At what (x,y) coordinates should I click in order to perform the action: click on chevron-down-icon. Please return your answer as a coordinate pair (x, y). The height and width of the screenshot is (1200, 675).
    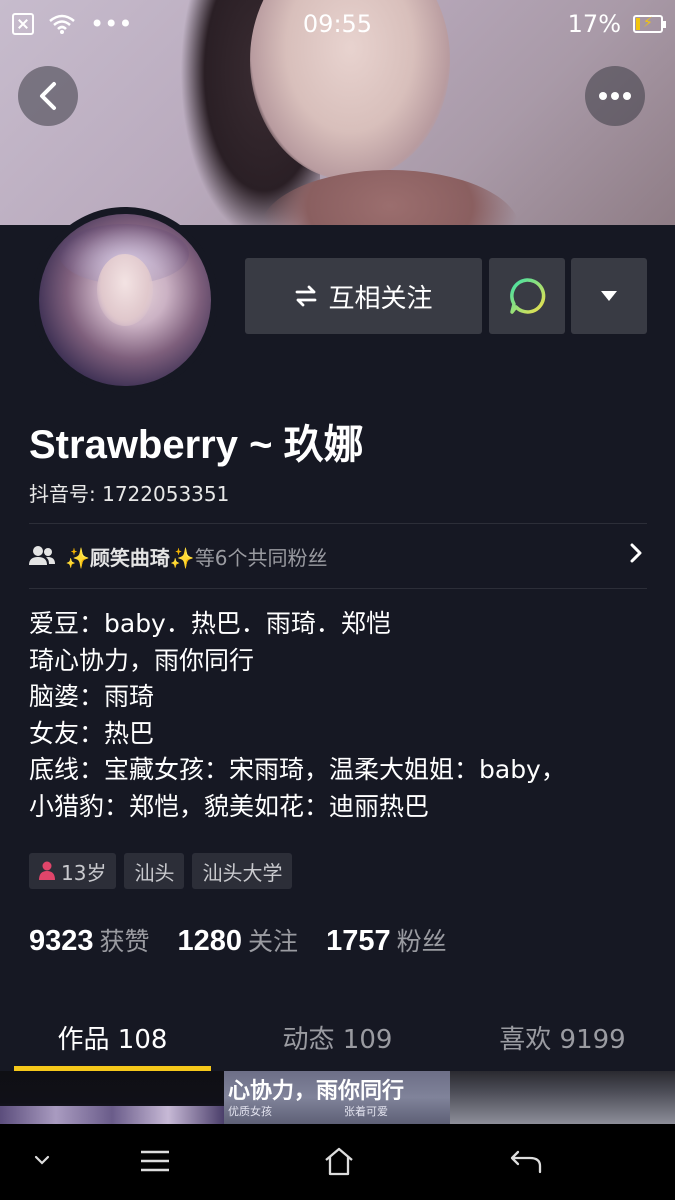
    Looking at the image, I should click on (42, 1160).